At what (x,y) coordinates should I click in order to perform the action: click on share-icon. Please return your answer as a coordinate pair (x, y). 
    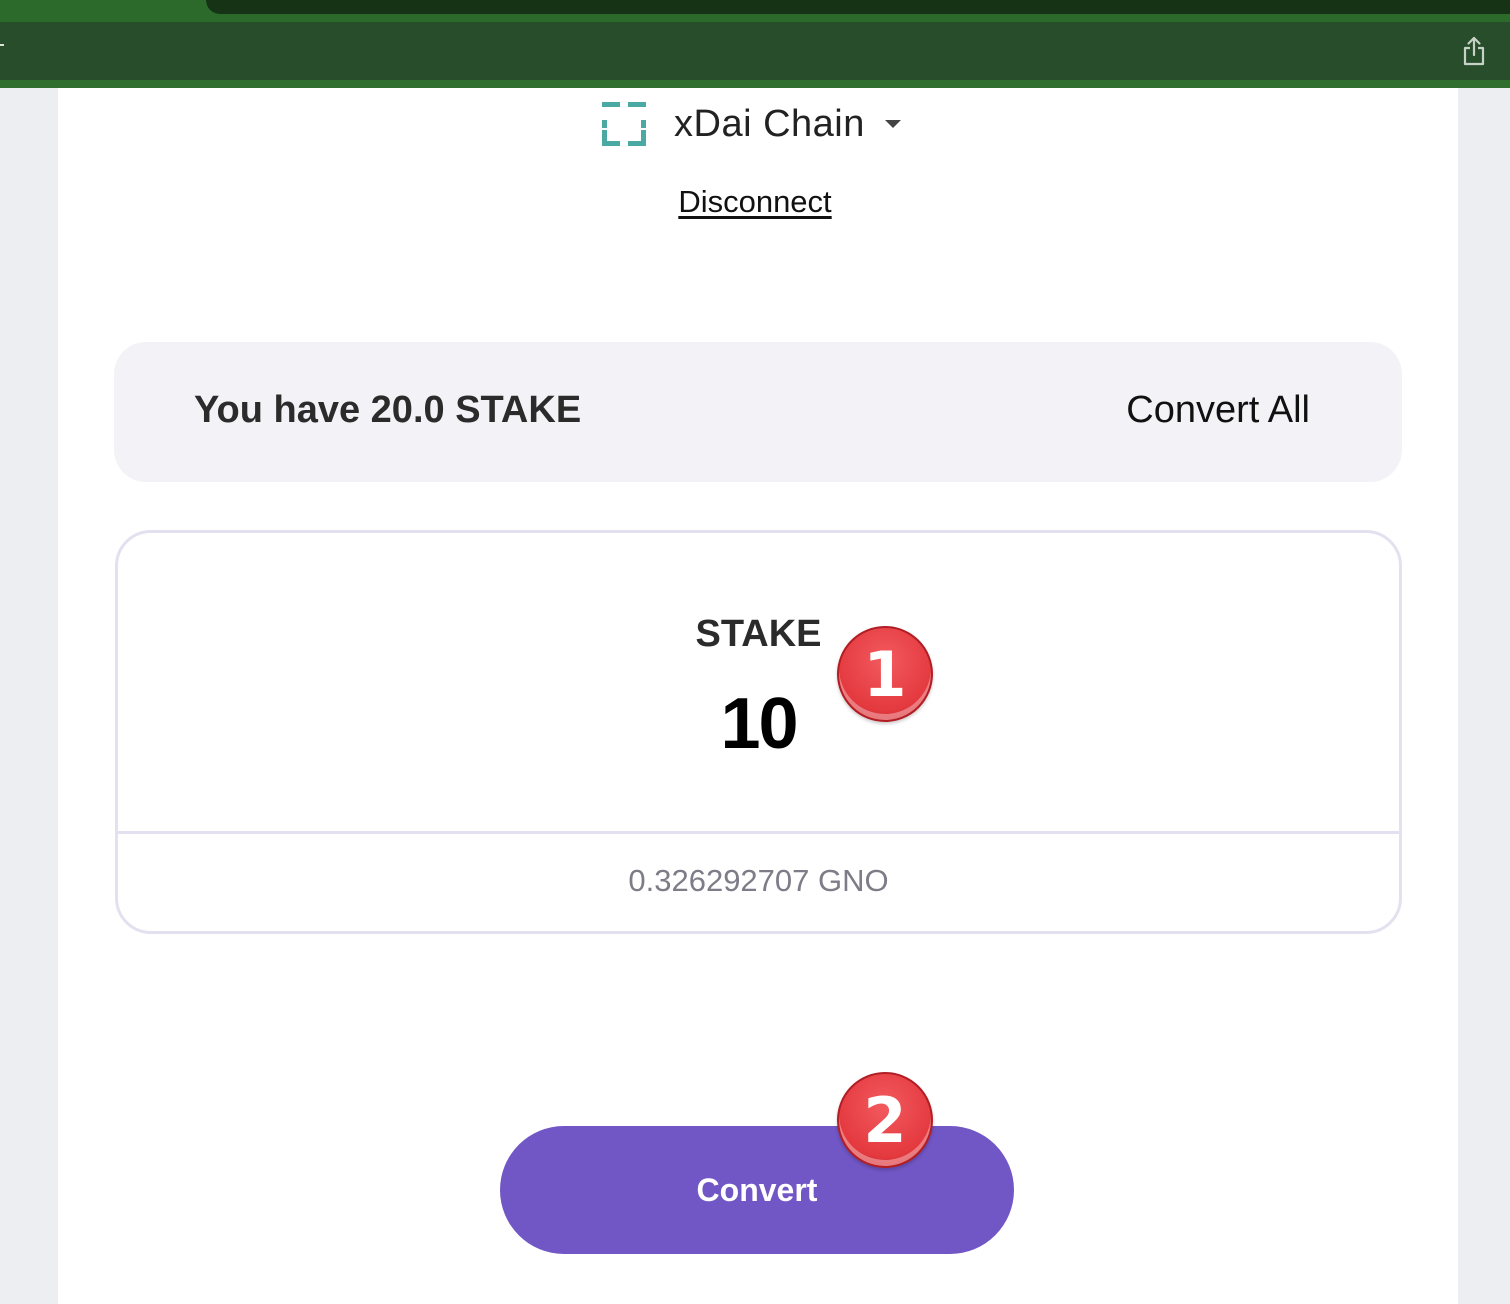
    Looking at the image, I should click on (1474, 51).